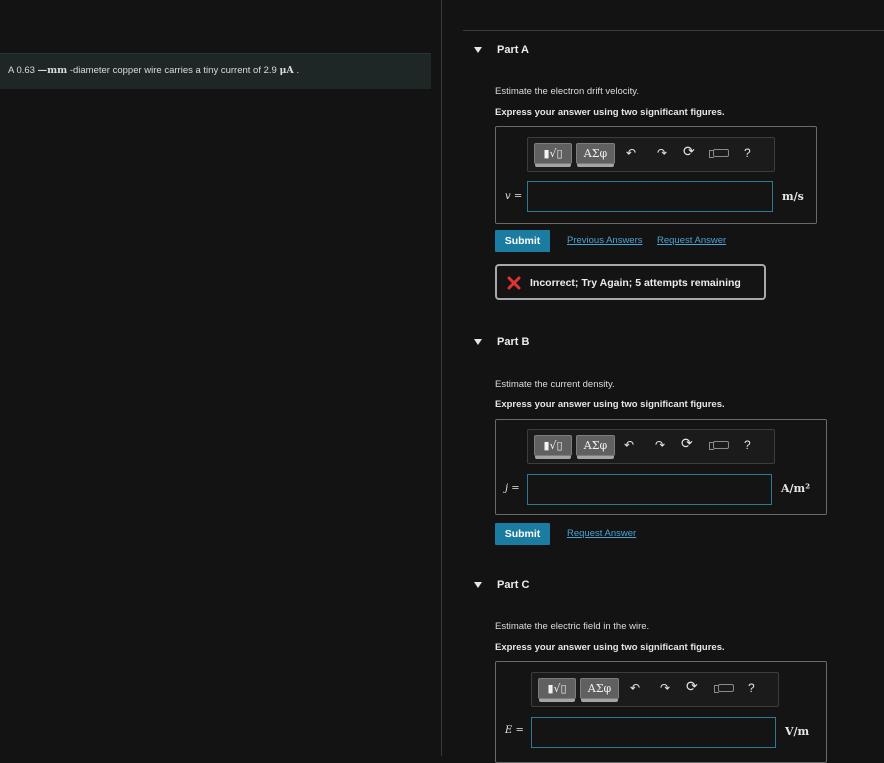 The height and width of the screenshot is (763, 884). I want to click on part-a-answer-input, so click(650, 196).